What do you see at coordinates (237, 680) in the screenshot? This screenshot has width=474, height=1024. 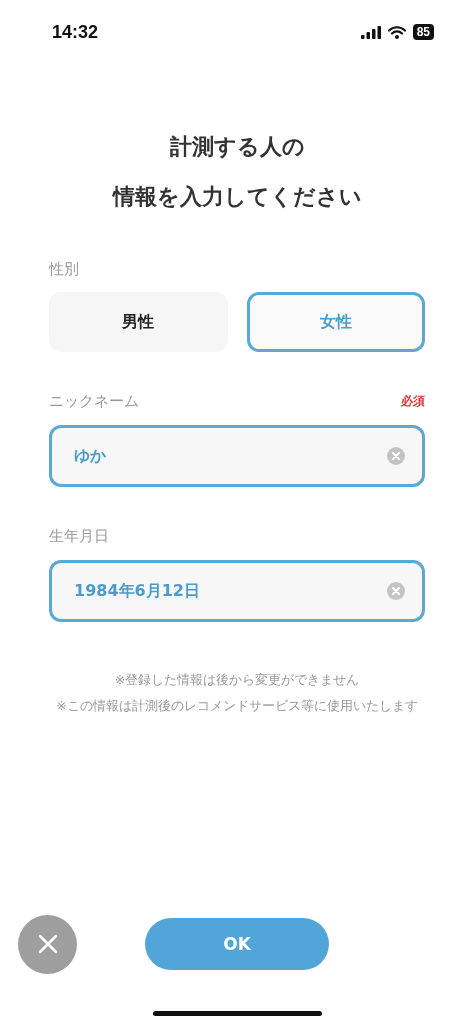 I see `note-text: ※登録した情報は後から変更ができません` at bounding box center [237, 680].